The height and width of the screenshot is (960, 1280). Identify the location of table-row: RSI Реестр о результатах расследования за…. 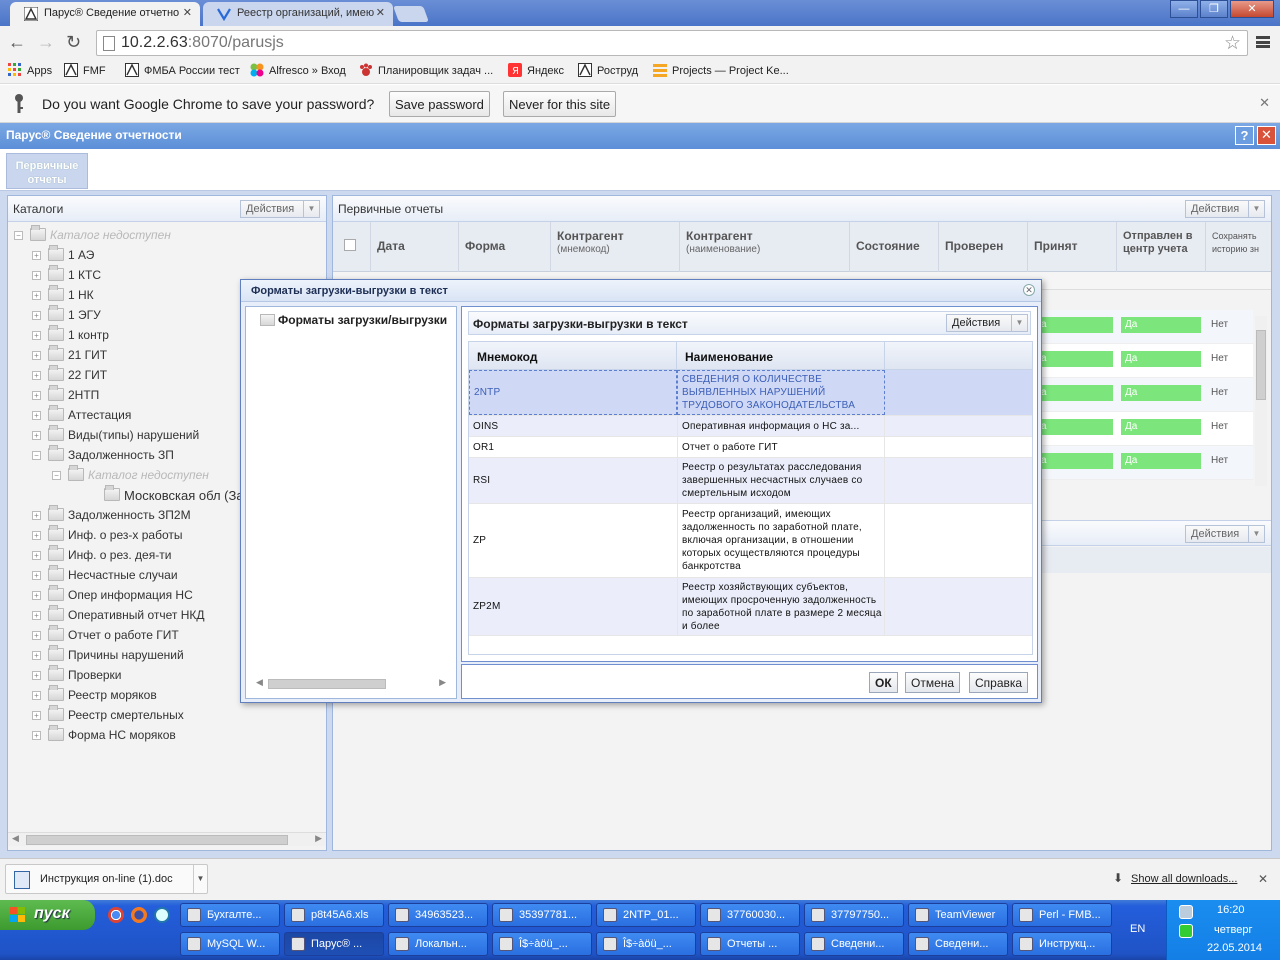
(750, 481).